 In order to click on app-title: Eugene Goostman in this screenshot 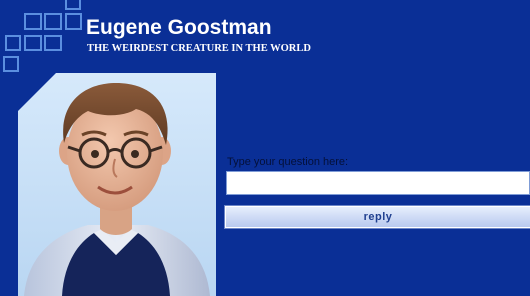, I will do `click(179, 27)`.